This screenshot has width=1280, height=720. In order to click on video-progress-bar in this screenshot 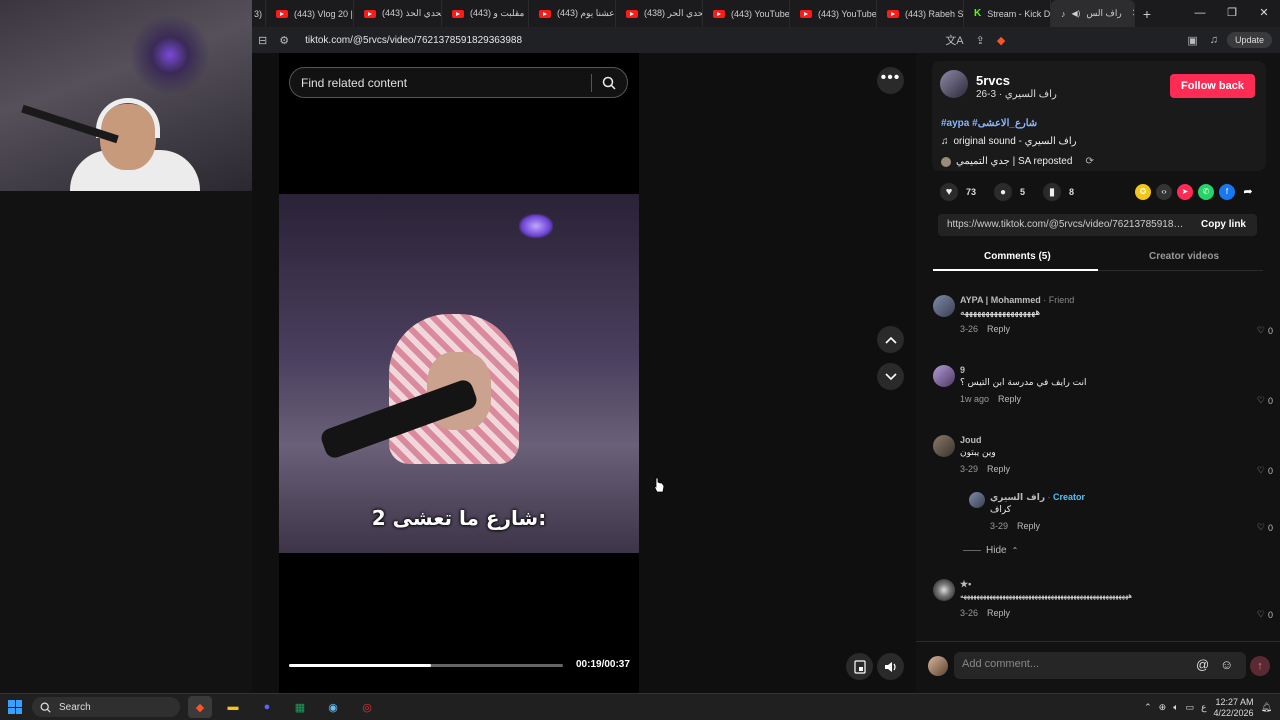, I will do `click(426, 665)`.